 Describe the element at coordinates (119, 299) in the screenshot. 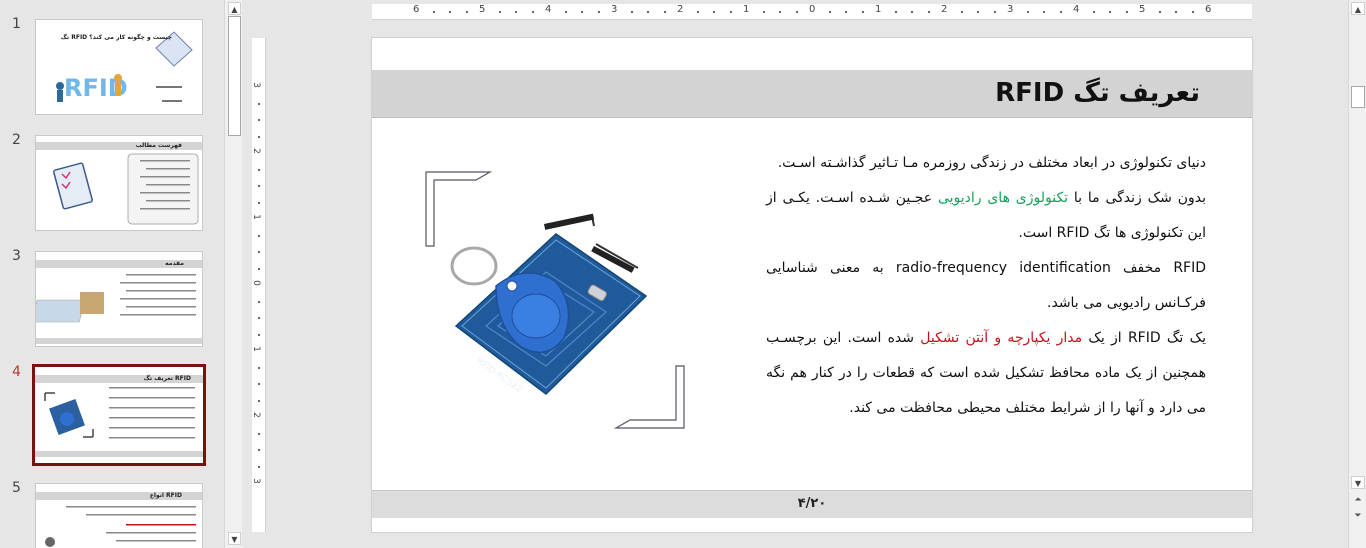

I see `slide-thumbnail-3: مقدمه` at that location.